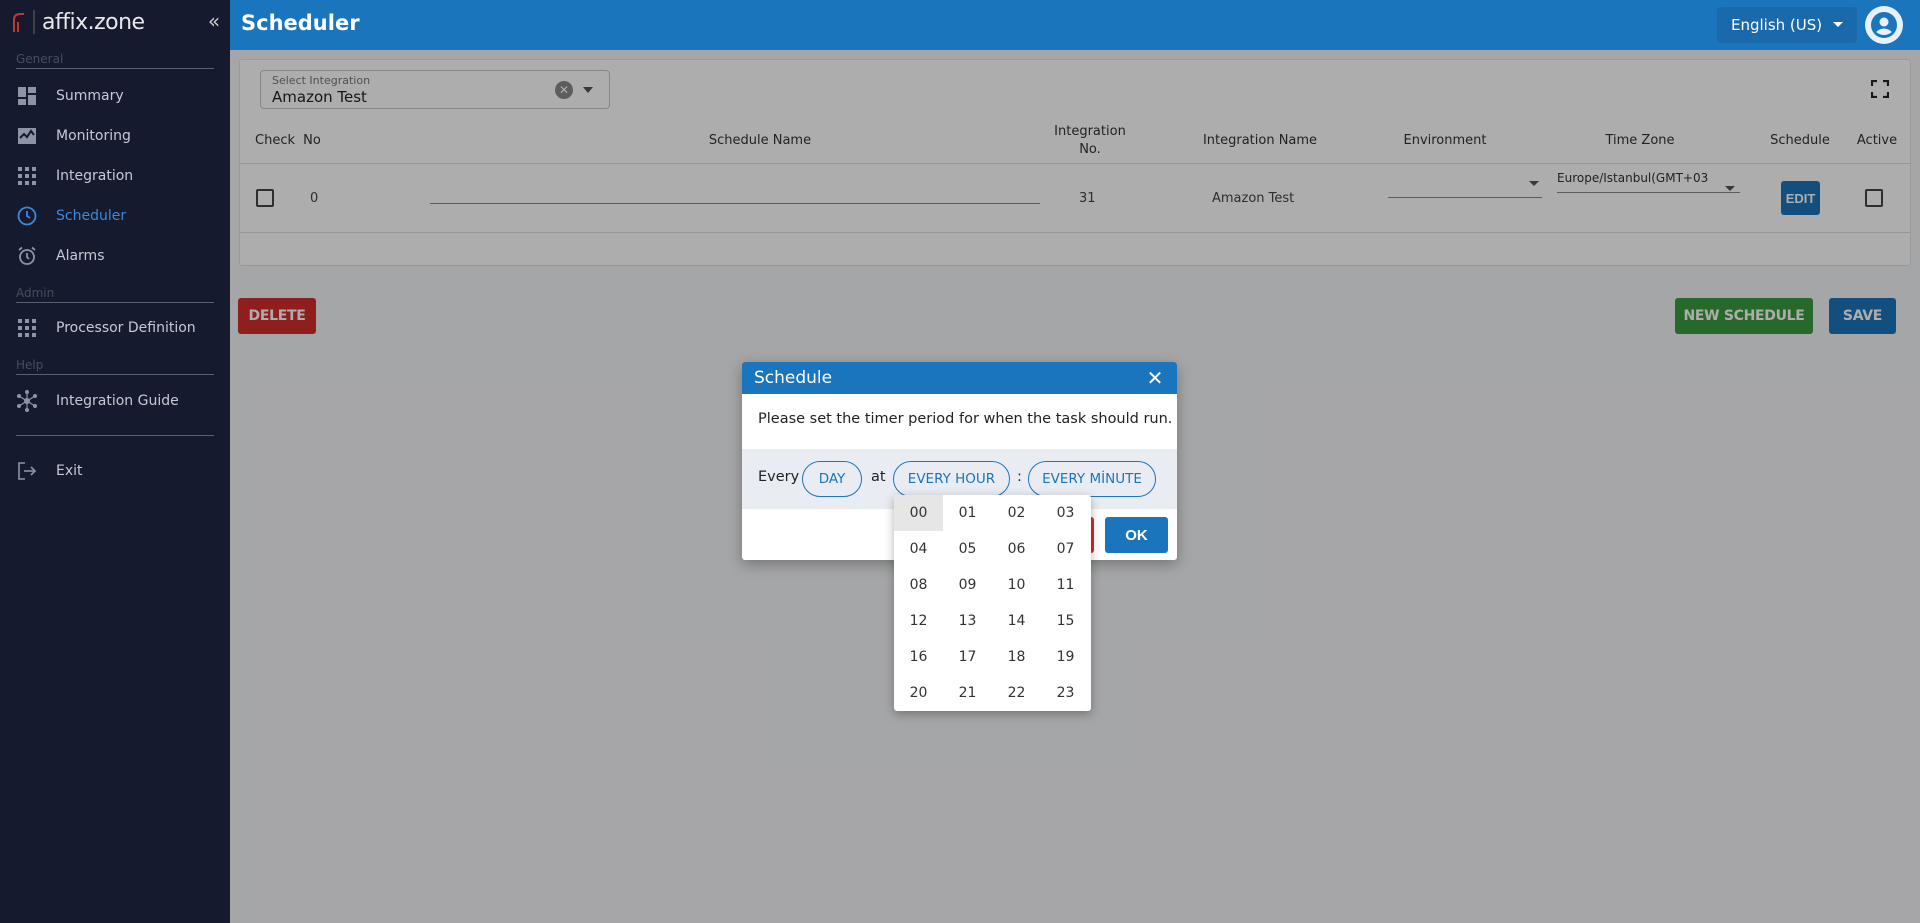 This screenshot has height=923, width=1920. Describe the element at coordinates (918, 513) in the screenshot. I see `hour-option: 00` at that location.